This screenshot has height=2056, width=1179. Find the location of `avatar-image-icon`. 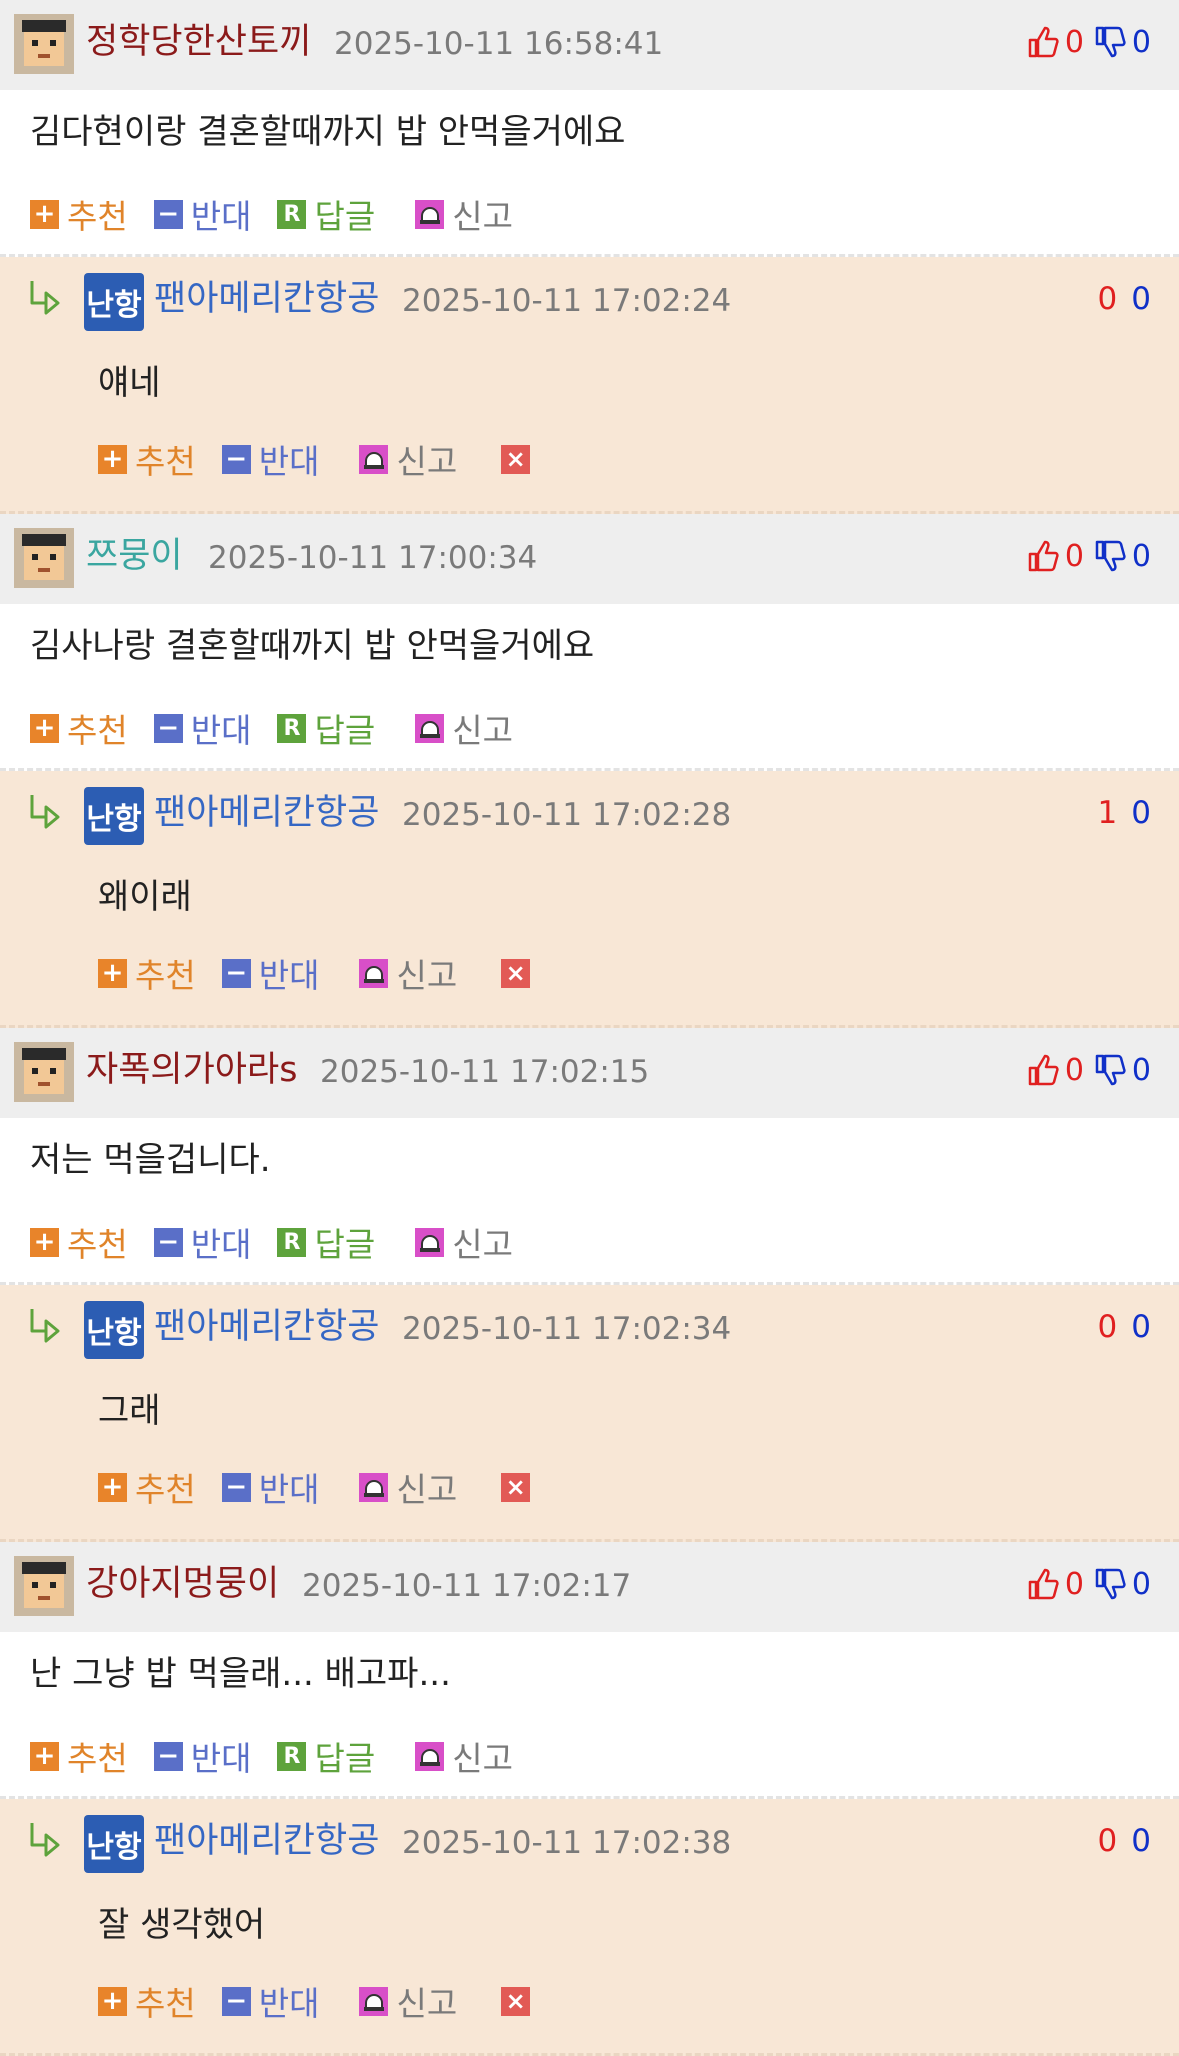

avatar-image-icon is located at coordinates (44, 44).